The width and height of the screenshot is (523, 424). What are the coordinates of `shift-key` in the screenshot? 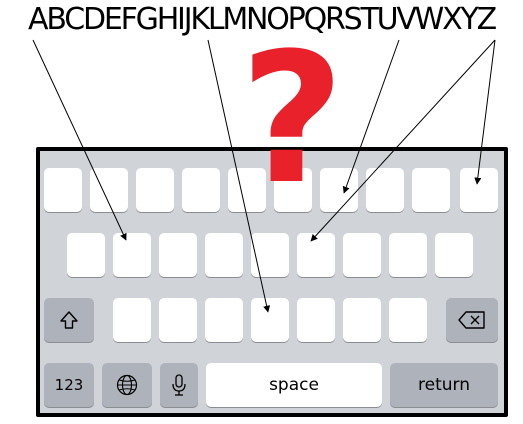 It's located at (69, 320).